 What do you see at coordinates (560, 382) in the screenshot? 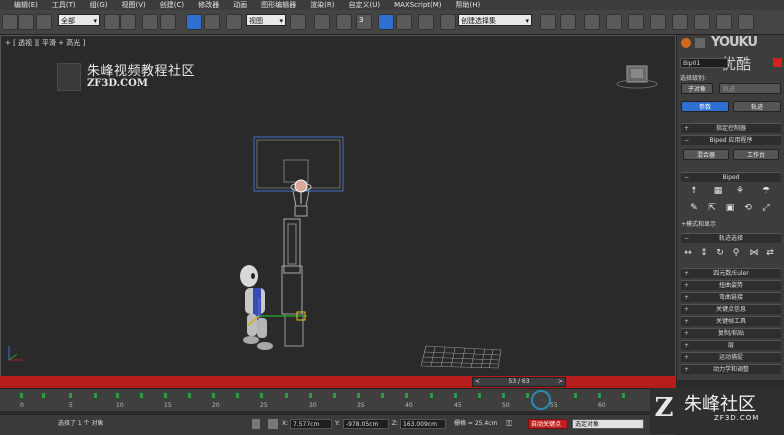
I see `time-slider-next-icon: >` at bounding box center [560, 382].